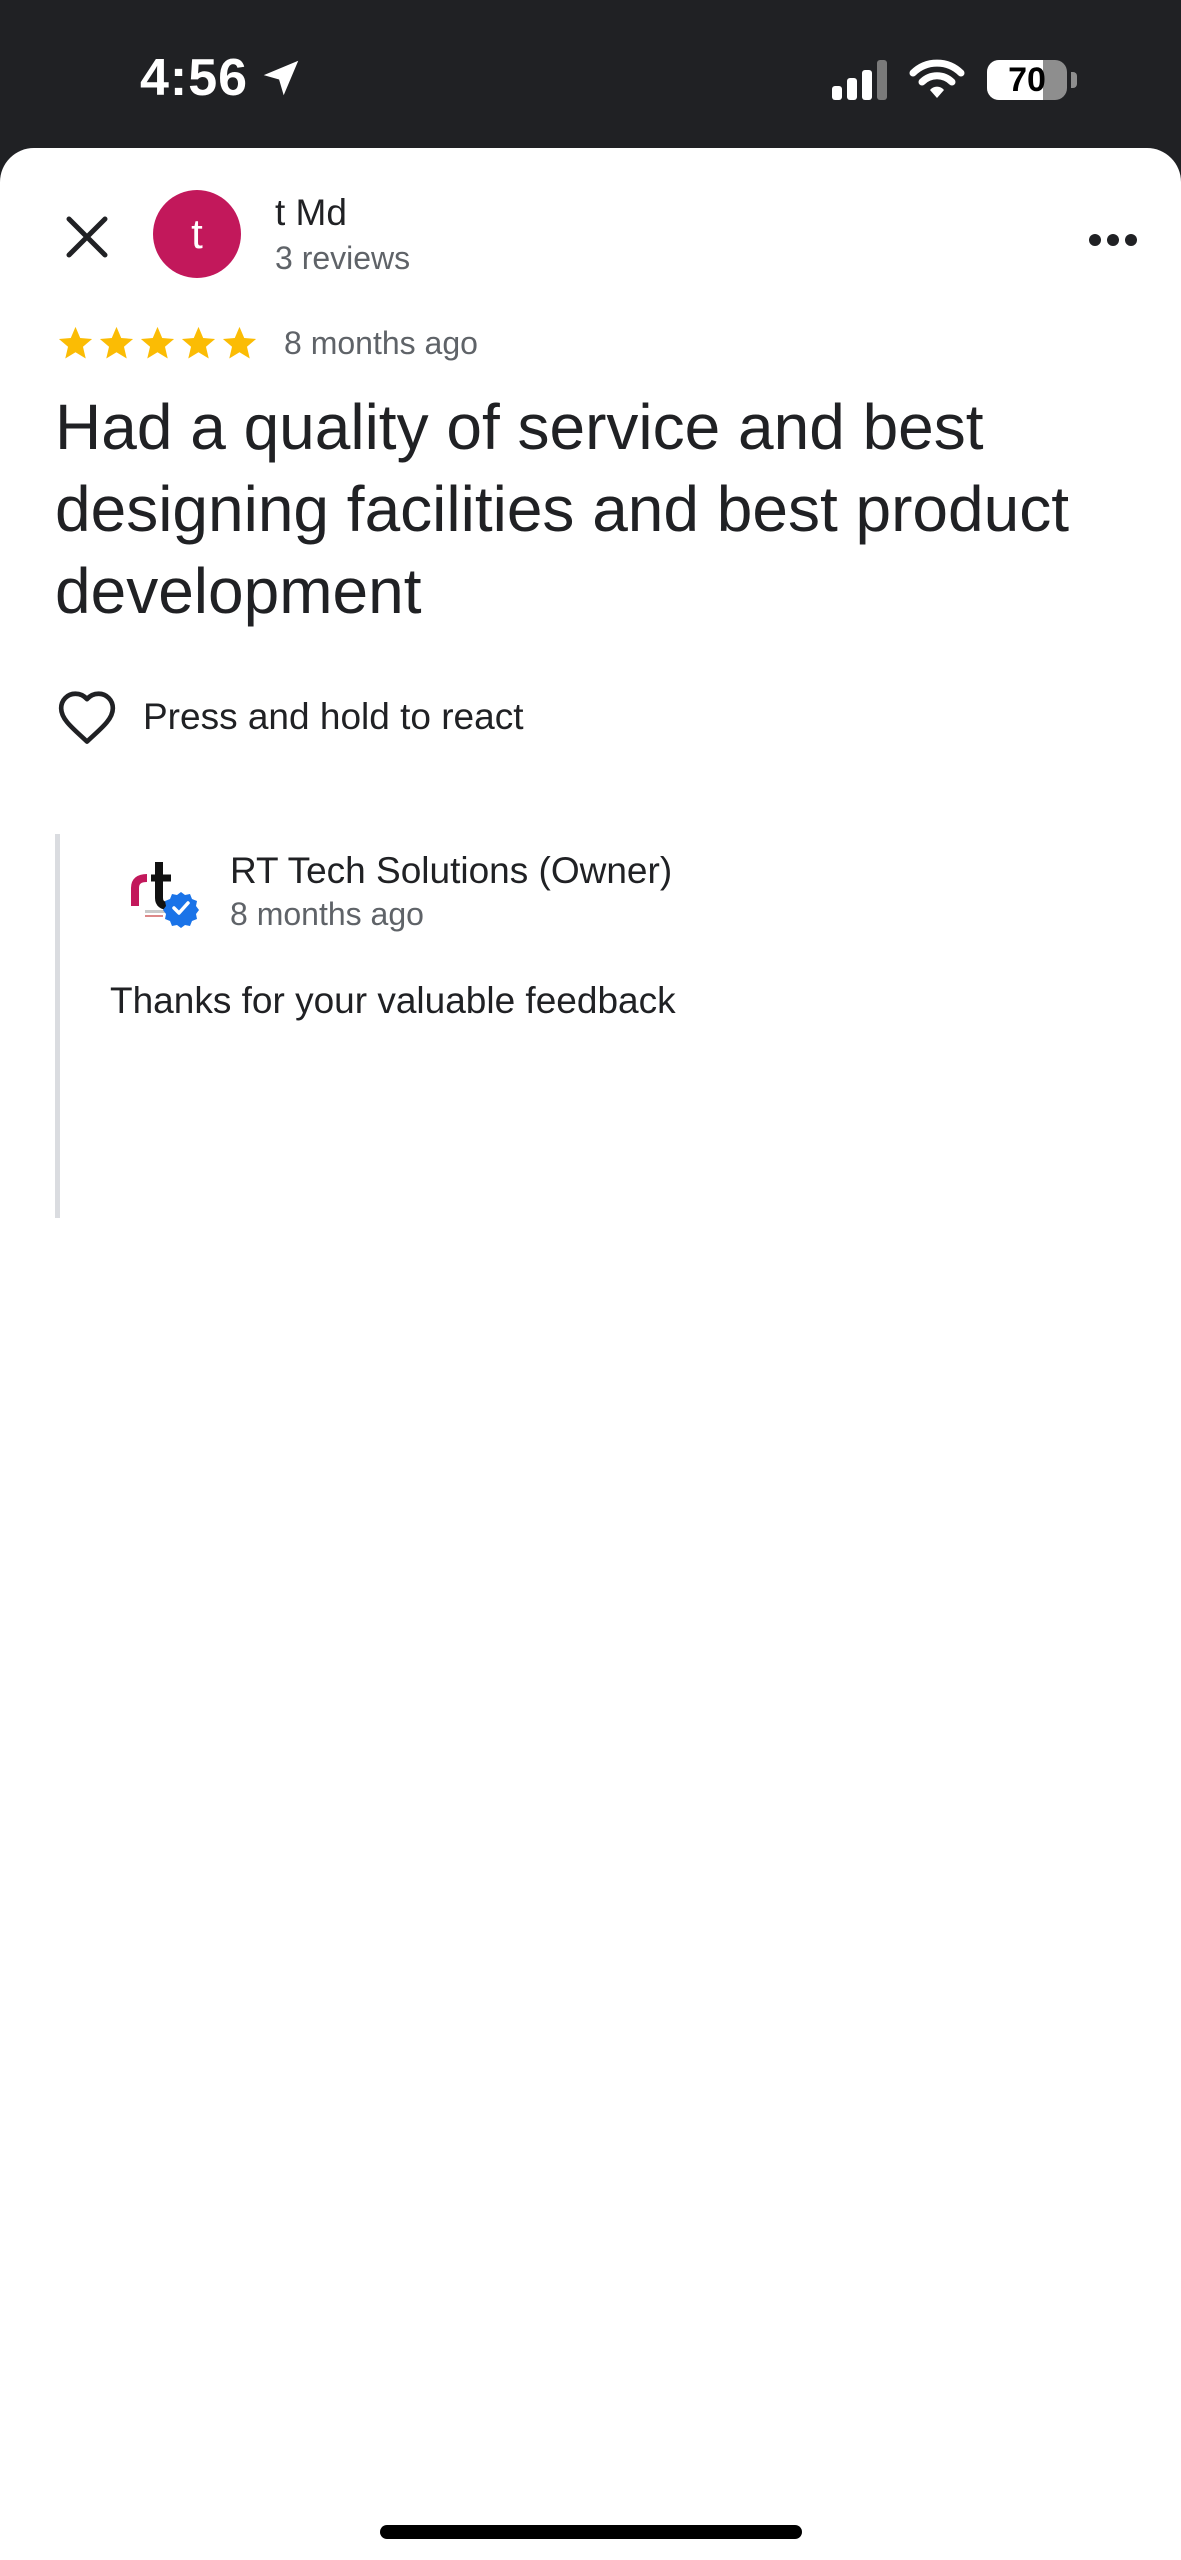 The height and width of the screenshot is (2560, 1181). I want to click on more-options-button, so click(1113, 240).